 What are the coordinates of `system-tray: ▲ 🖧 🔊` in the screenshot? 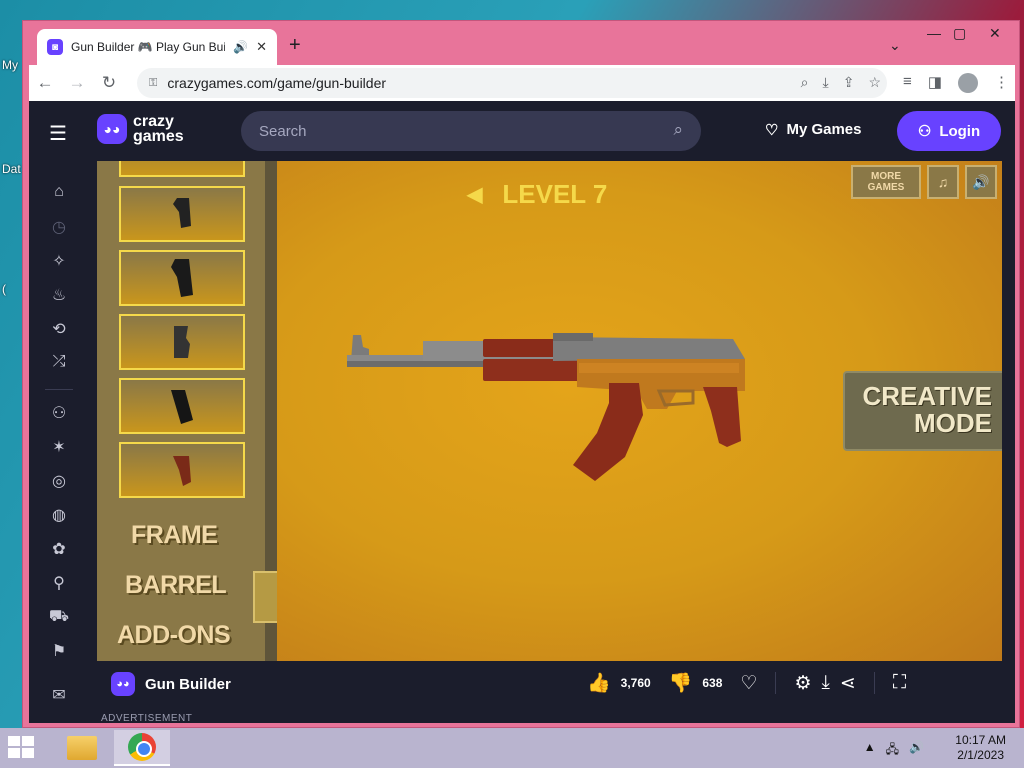 It's located at (894, 750).